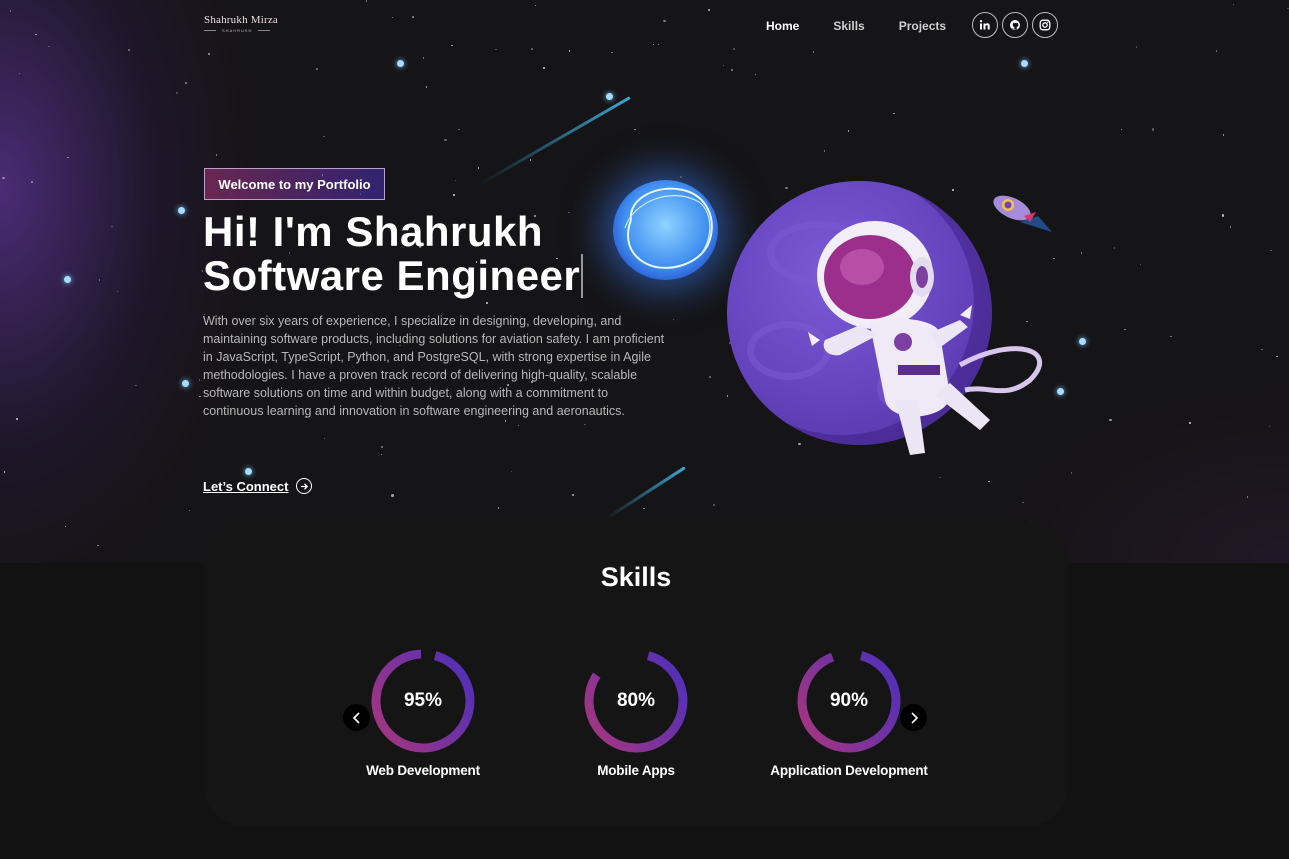 The width and height of the screenshot is (1289, 859). I want to click on skill-item-mobile-apps: 80% Mobile Apps, so click(636, 712).